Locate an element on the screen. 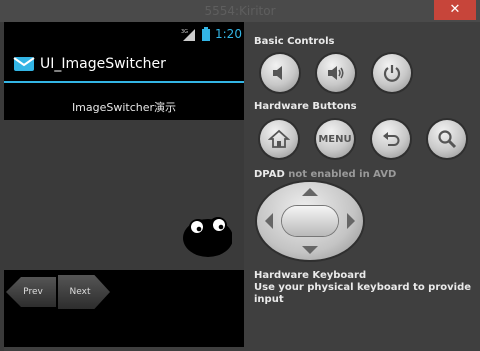 The width and height of the screenshot is (480, 351). volume-up-button is located at coordinates (336, 73).